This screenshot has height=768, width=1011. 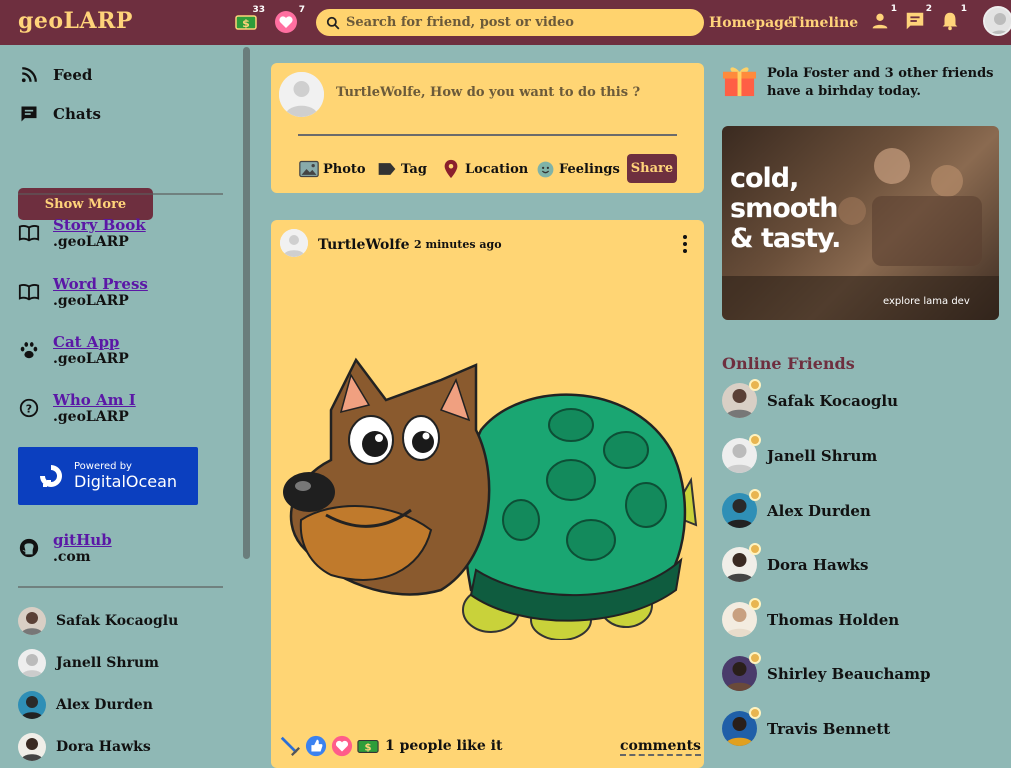 I want to click on online-friend: Dora Hawks, so click(x=795, y=562).